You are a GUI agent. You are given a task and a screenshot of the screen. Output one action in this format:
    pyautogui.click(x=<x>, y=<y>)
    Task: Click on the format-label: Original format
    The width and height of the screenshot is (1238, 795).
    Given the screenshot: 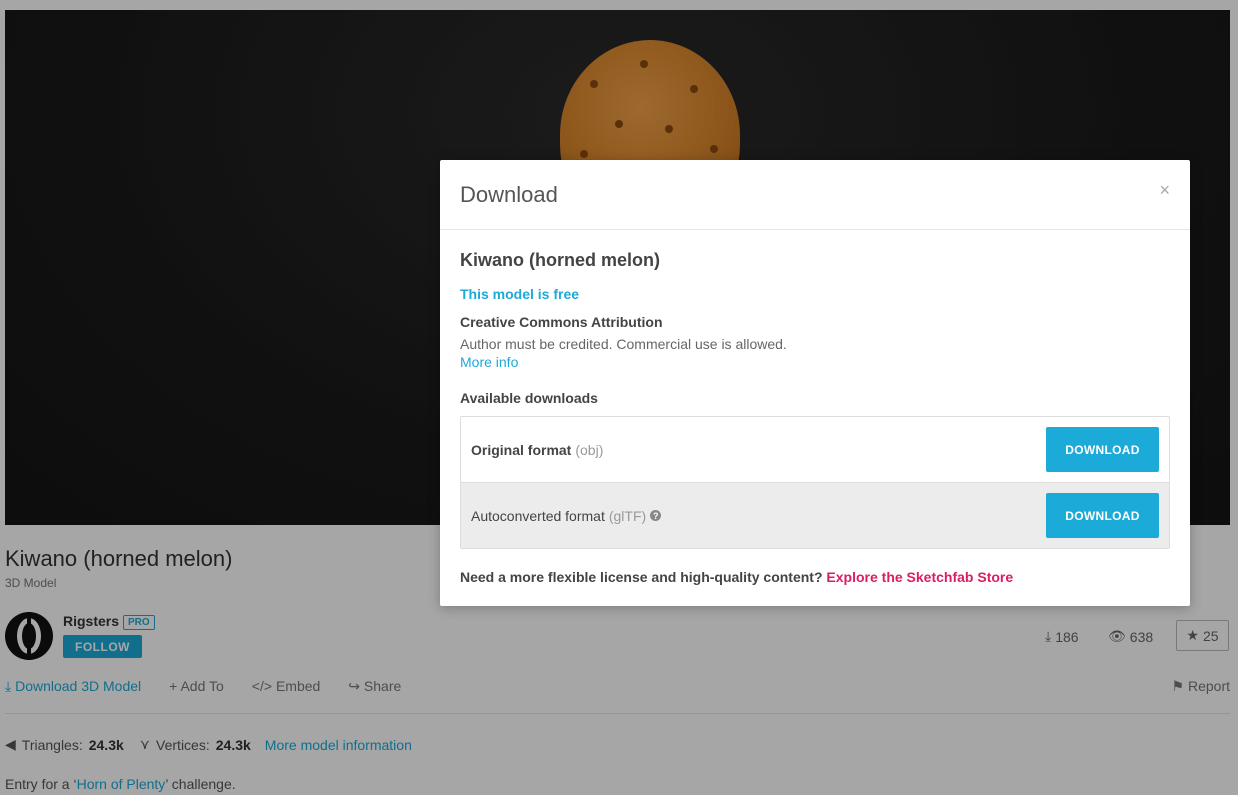 What is the action you would take?
    pyautogui.click(x=521, y=449)
    